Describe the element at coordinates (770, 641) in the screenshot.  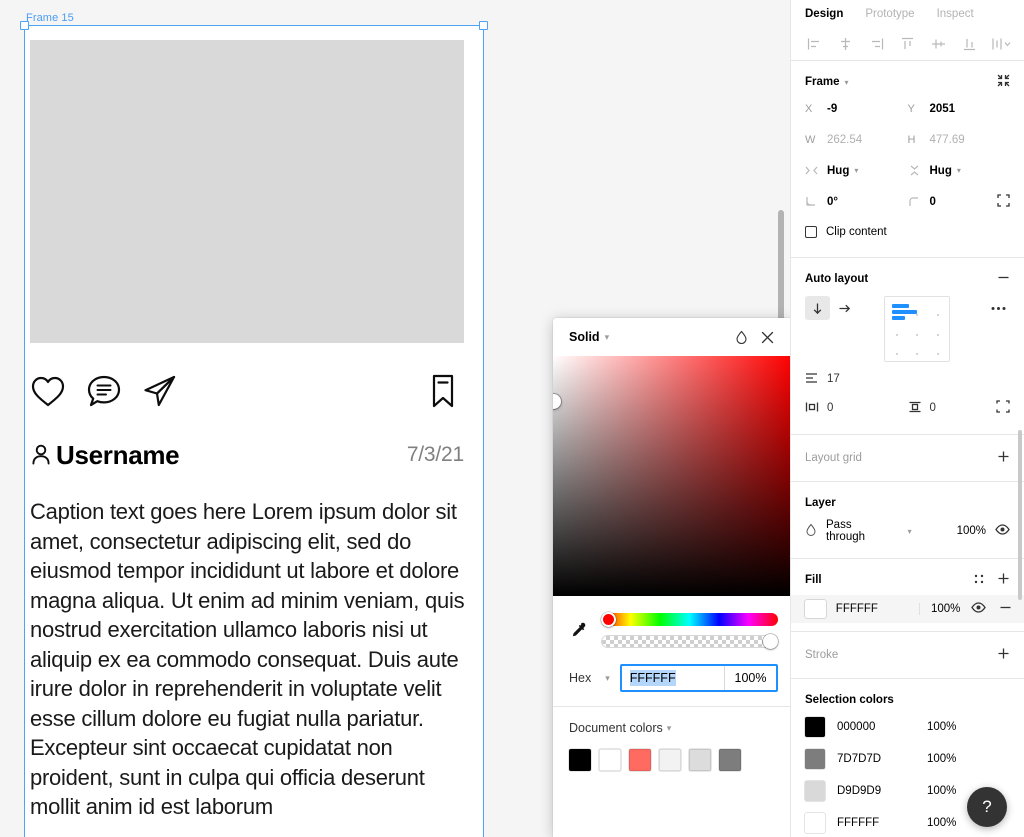
I see `alpha-slider-knob` at that location.